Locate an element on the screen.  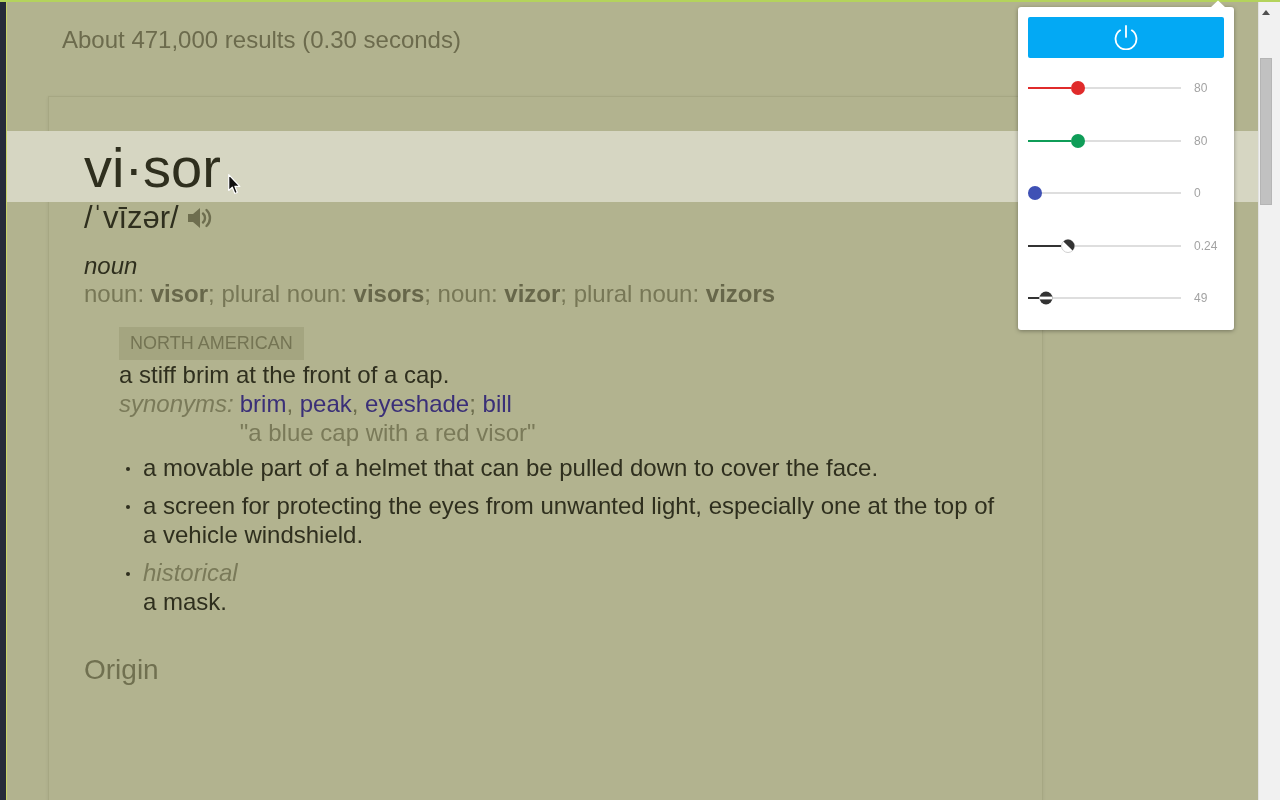
slider-value: 49 is located at coordinates (1201, 298).